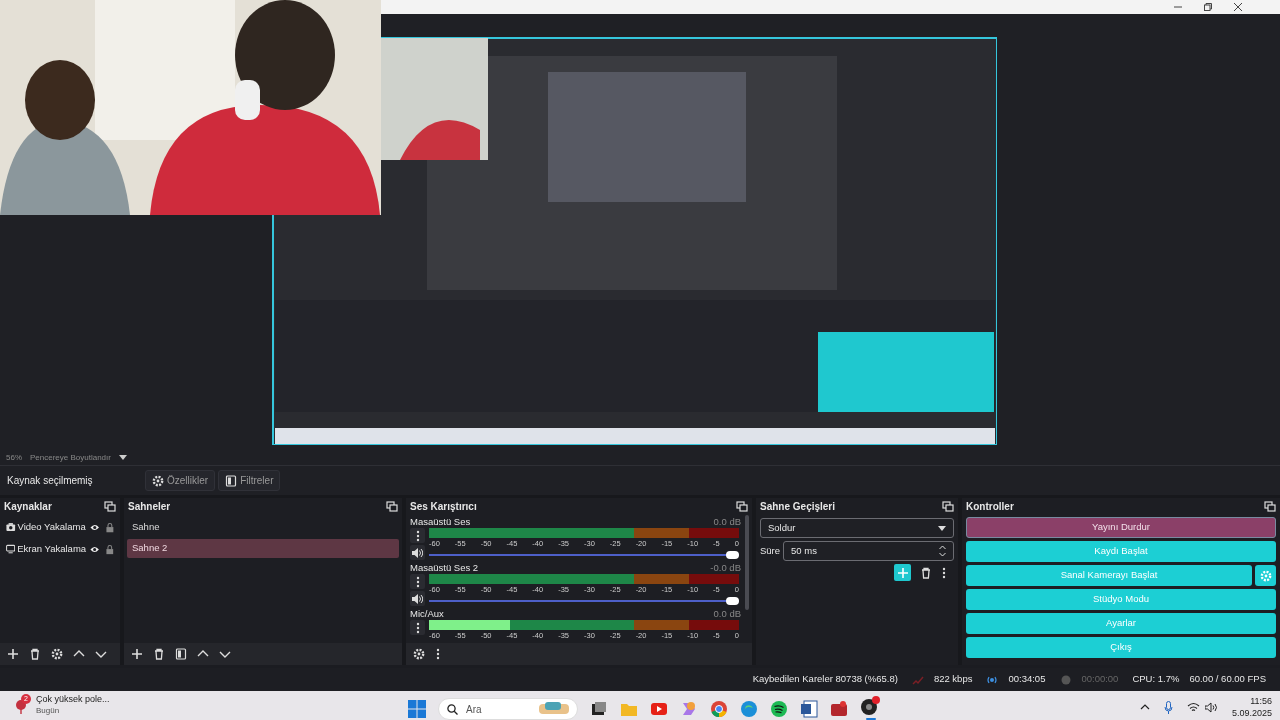  I want to click on channel-name: Masaüstü Ses, so click(440, 521).